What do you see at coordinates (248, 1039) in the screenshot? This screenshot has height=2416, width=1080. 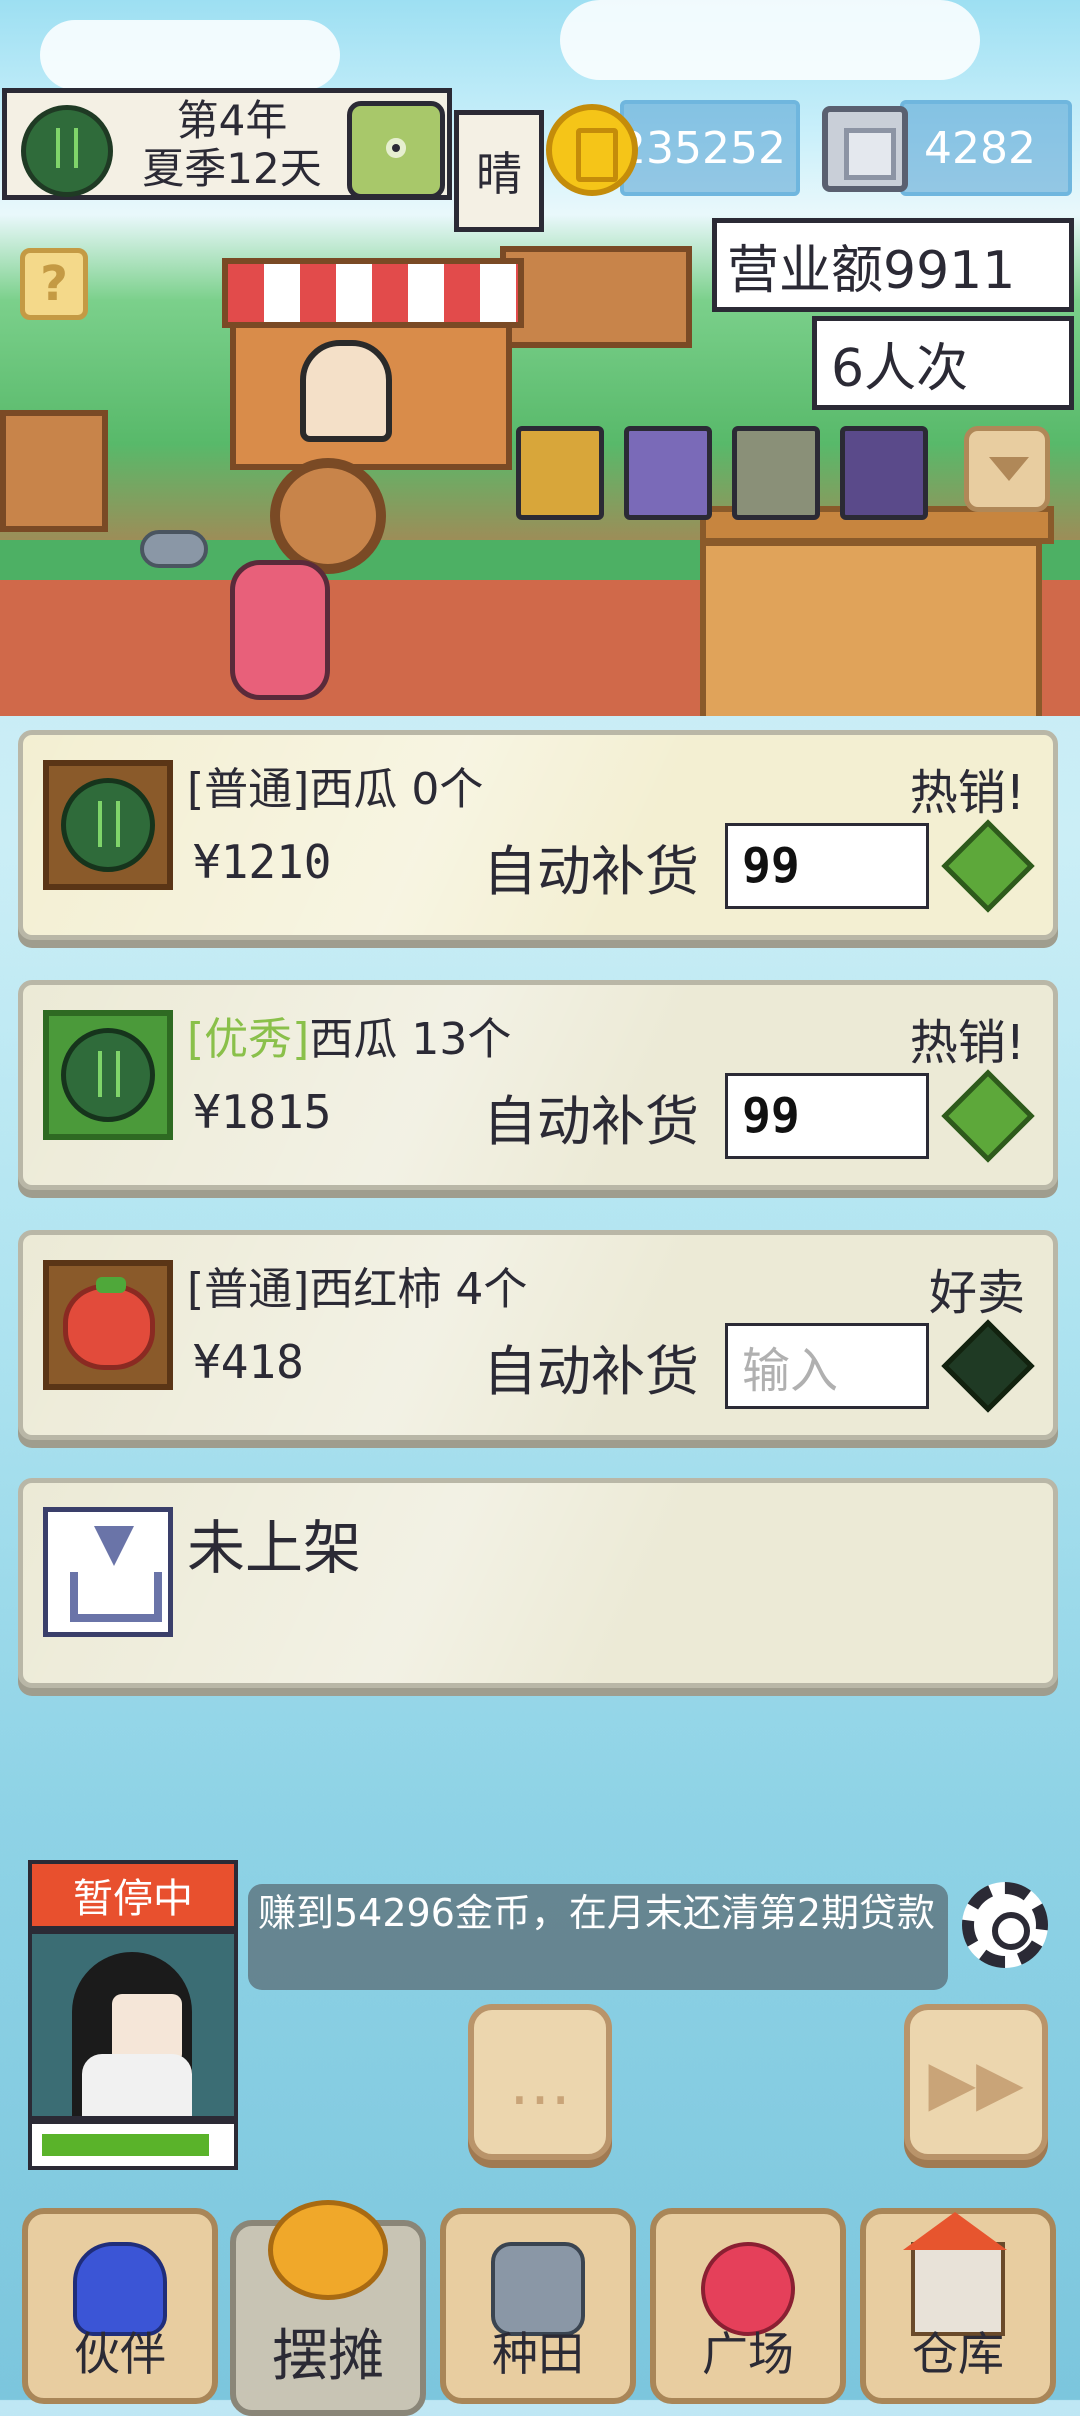 I see `product-quality: [优秀]` at bounding box center [248, 1039].